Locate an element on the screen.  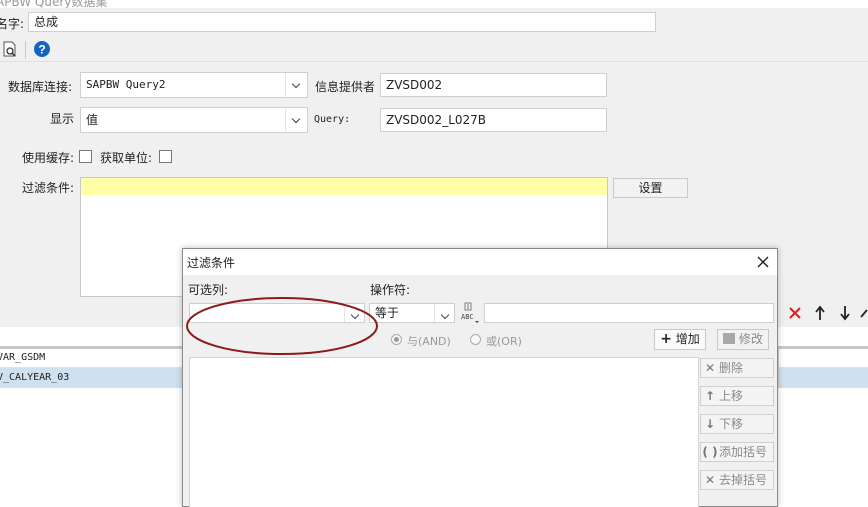
operator-select: 等于 is located at coordinates (412, 313).